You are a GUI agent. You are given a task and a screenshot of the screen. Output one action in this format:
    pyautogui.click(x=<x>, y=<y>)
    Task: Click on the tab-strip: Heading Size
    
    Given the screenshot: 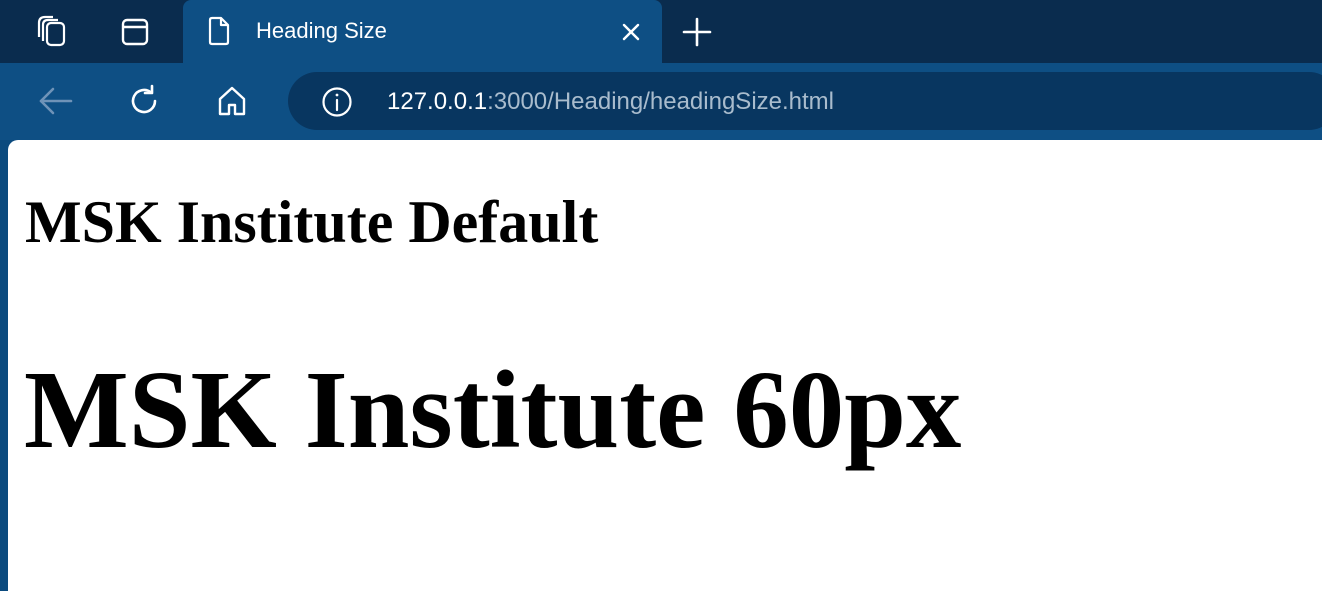 What is the action you would take?
    pyautogui.click(x=661, y=31)
    